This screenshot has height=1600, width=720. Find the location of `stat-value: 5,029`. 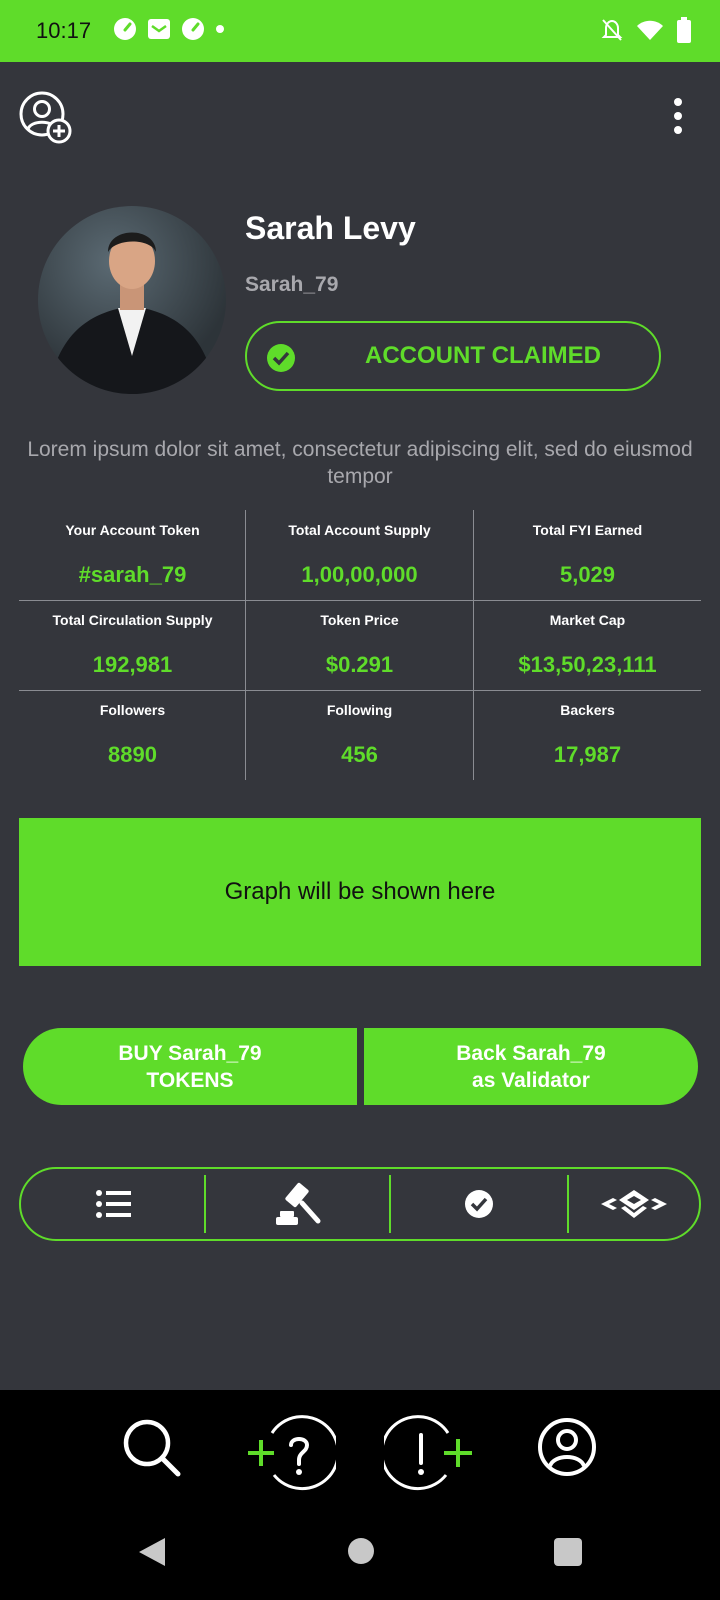

stat-value: 5,029 is located at coordinates (587, 574).